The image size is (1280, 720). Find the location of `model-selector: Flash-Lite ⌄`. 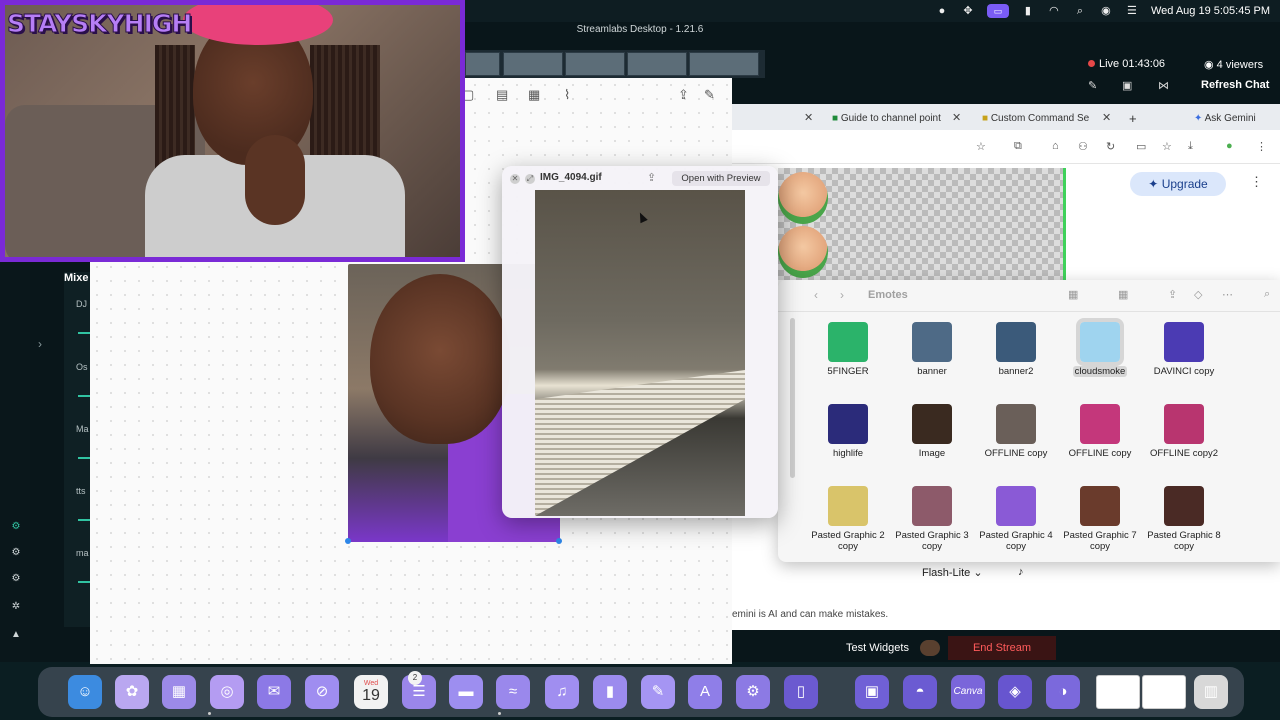

model-selector: Flash-Lite ⌄ is located at coordinates (952, 572).